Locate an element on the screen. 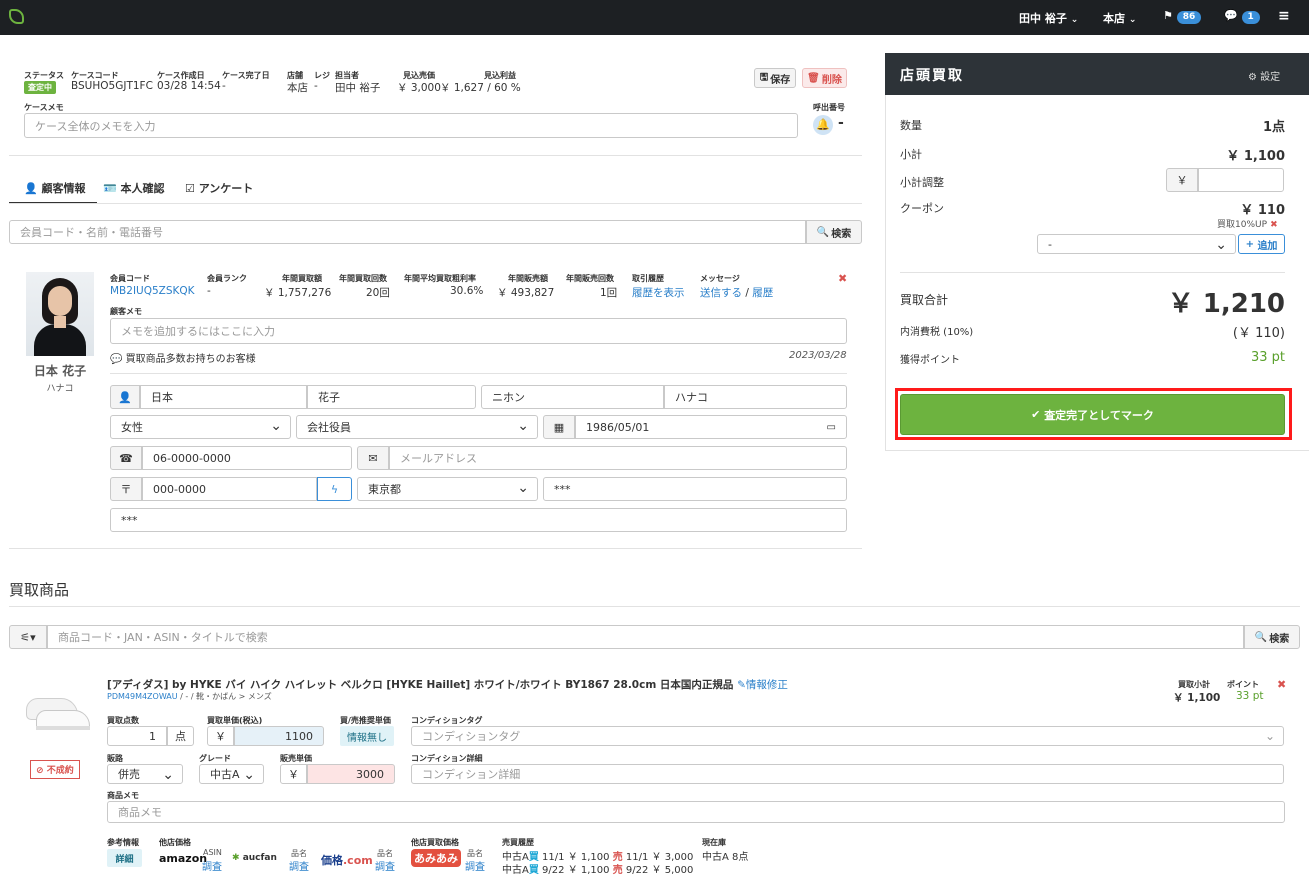 The image size is (1309, 888). coupon-row-label: クーポン is located at coordinates (922, 208).